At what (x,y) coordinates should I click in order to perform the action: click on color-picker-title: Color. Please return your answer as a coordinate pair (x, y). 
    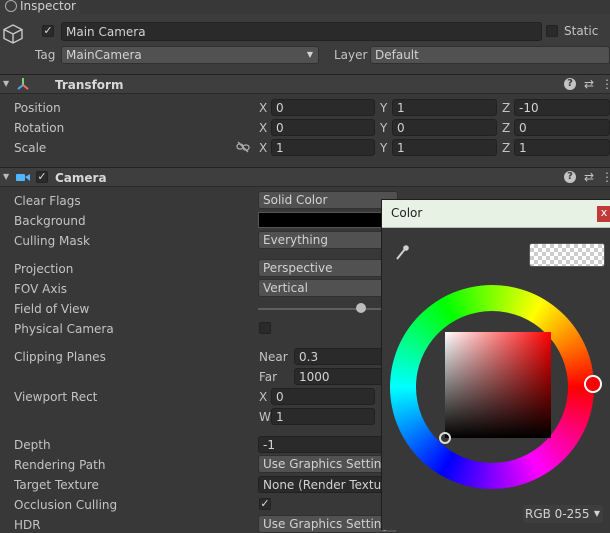
    Looking at the image, I should click on (407, 213).